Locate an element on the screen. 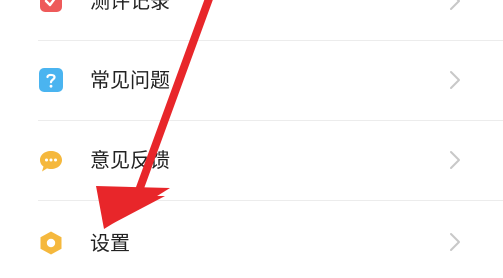 The height and width of the screenshot is (278, 503). menu-item-label: 设置 is located at coordinates (110, 243).